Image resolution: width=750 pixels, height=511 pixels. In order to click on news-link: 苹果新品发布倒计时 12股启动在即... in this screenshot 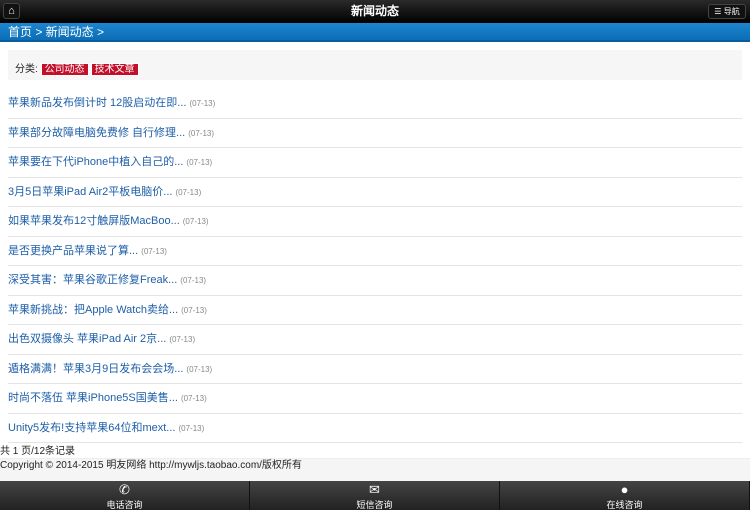, I will do `click(97, 103)`.